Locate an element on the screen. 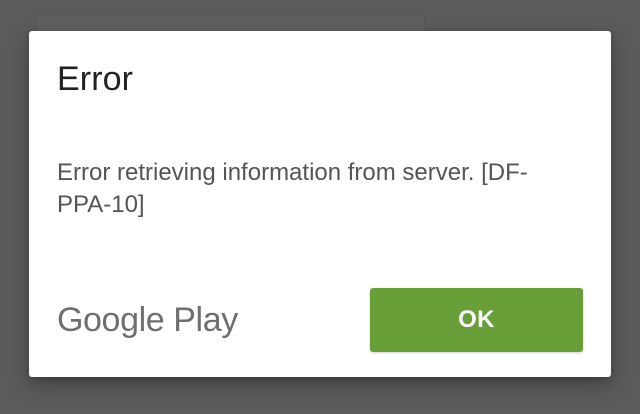 This screenshot has height=414, width=640. google-play-logo: Google Play is located at coordinates (147, 320).